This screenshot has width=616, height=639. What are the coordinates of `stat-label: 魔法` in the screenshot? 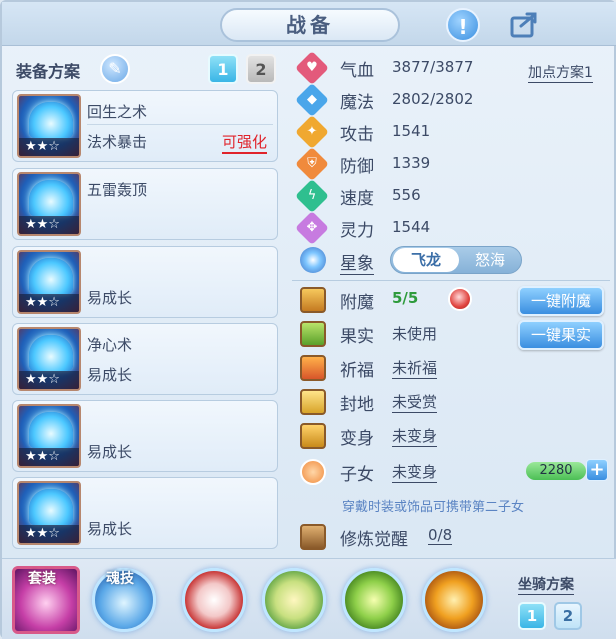 It's located at (357, 103).